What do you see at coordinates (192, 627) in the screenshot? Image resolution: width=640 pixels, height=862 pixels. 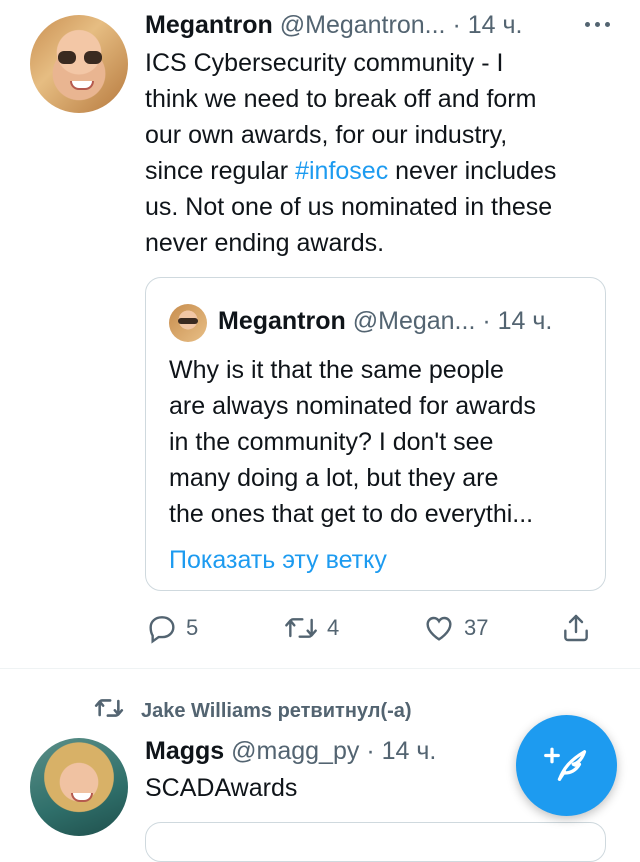 I see `reply-count: 5` at bounding box center [192, 627].